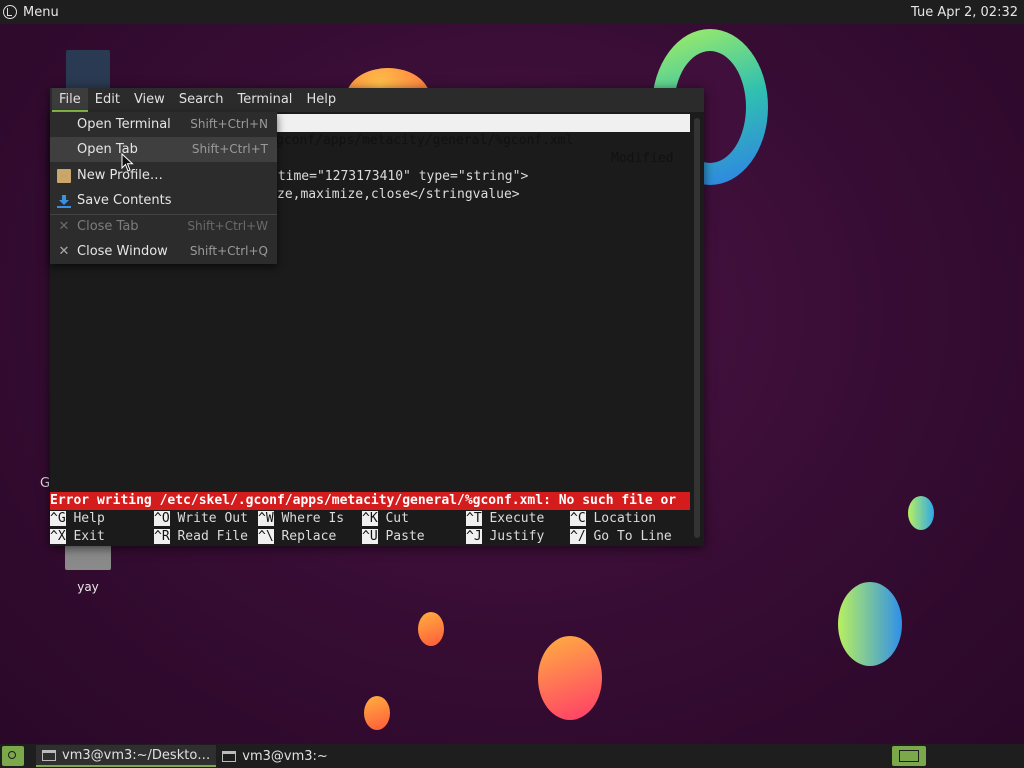  What do you see at coordinates (399, 176) in the screenshot?
I see `content-line: ntime="1273173410" type="string">` at bounding box center [399, 176].